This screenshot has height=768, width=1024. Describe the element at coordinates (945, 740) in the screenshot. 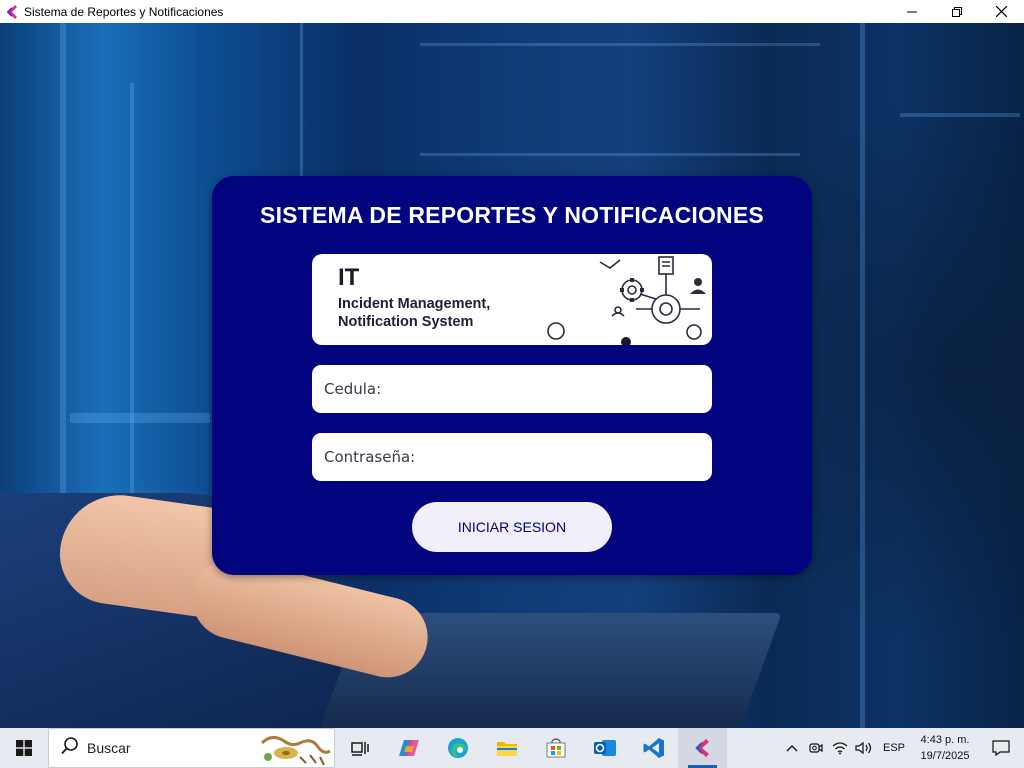

I see `clock-time: 4:43 p. m.` at that location.